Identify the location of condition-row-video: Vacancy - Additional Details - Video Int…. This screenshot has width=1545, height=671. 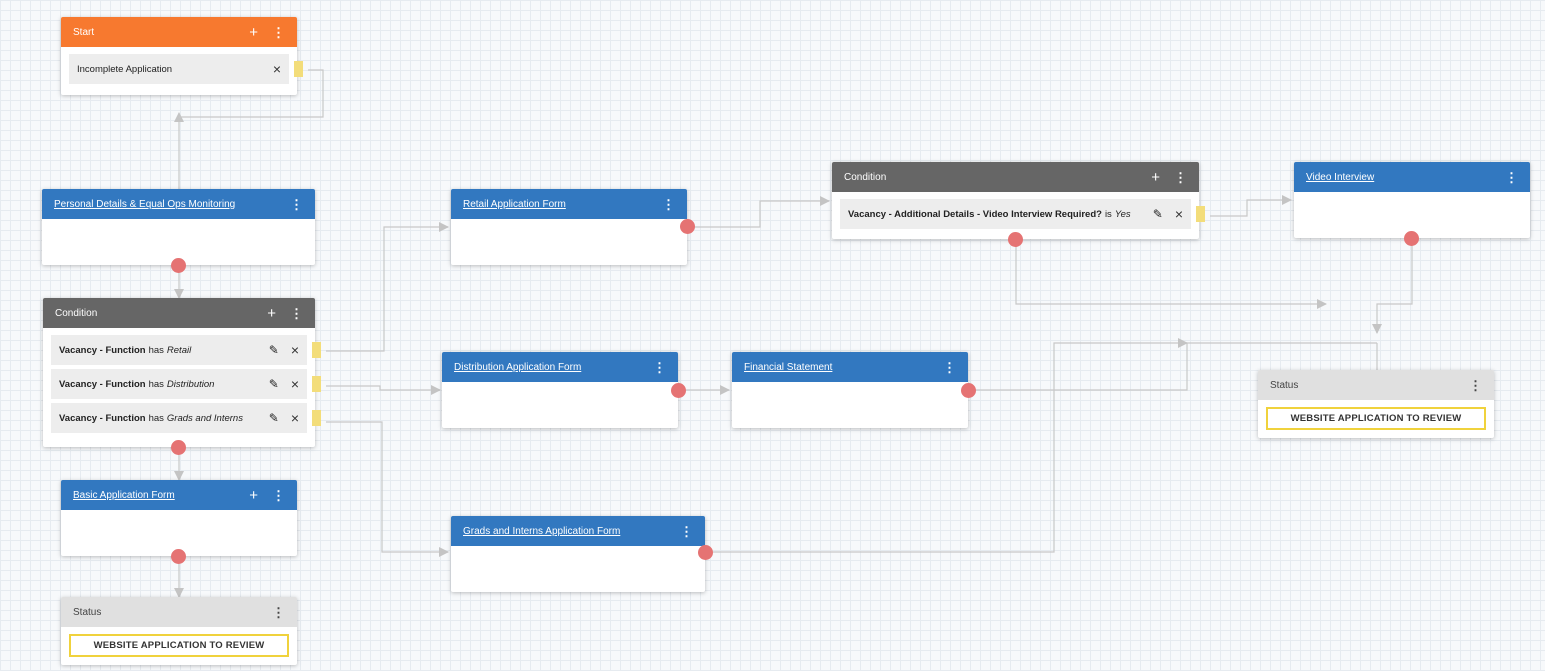
(1022, 214).